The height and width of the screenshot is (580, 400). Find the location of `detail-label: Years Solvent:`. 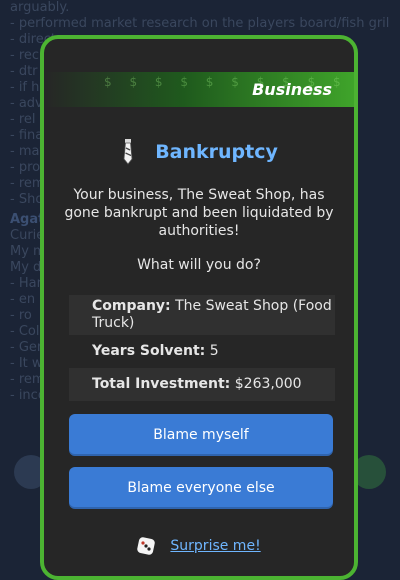

detail-label: Years Solvent: is located at coordinates (149, 351).